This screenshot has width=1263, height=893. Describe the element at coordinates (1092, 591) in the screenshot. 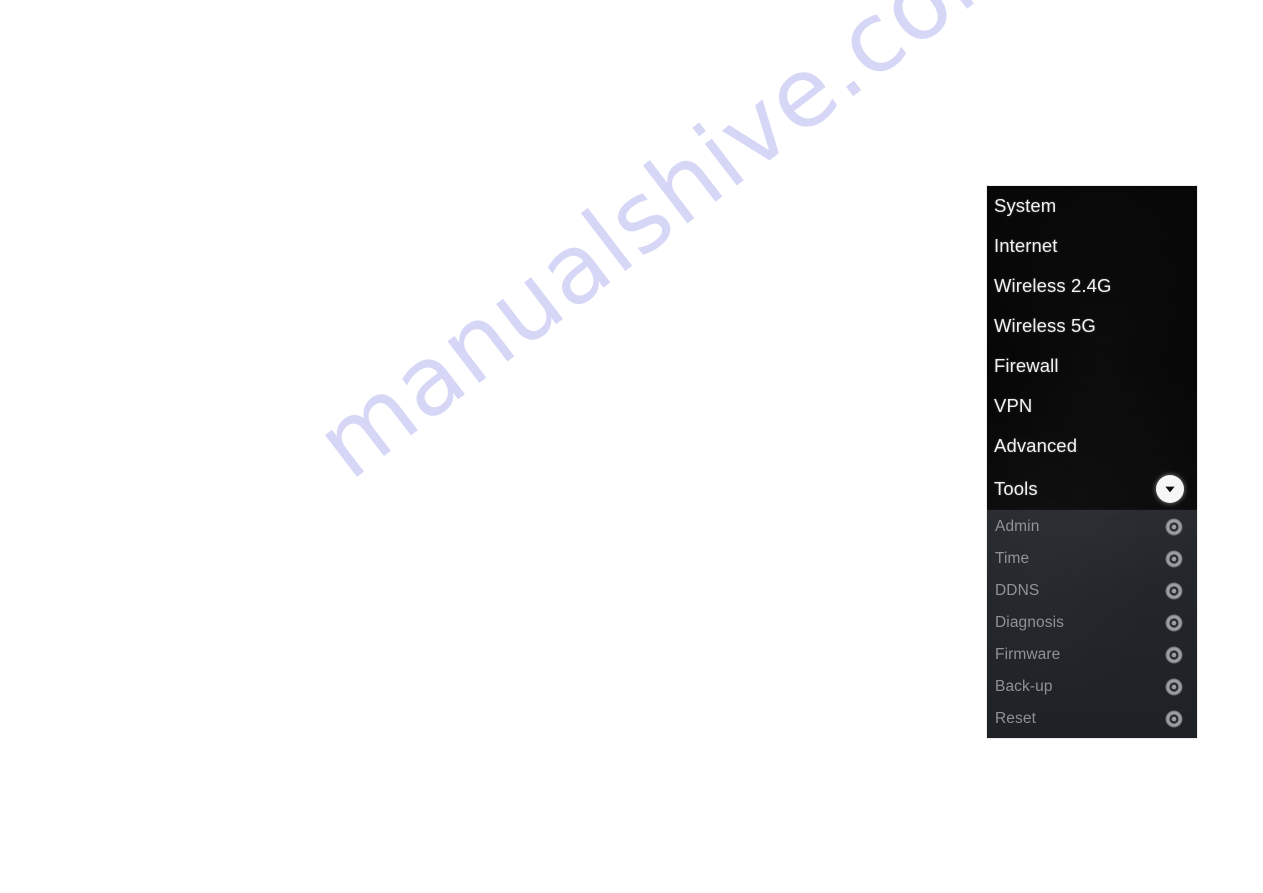

I see `submenu-item-ddns: DDNS` at that location.